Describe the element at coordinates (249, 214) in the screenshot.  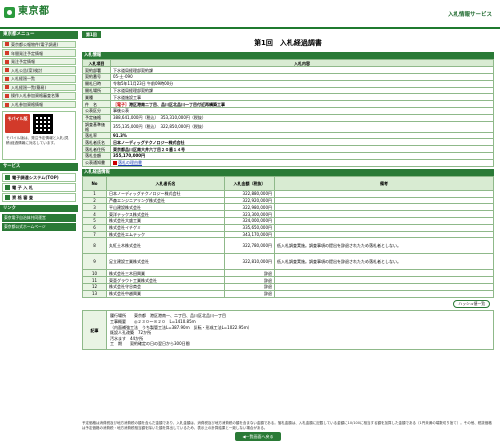
I see `bidder-amount: 323,300,000円` at that location.